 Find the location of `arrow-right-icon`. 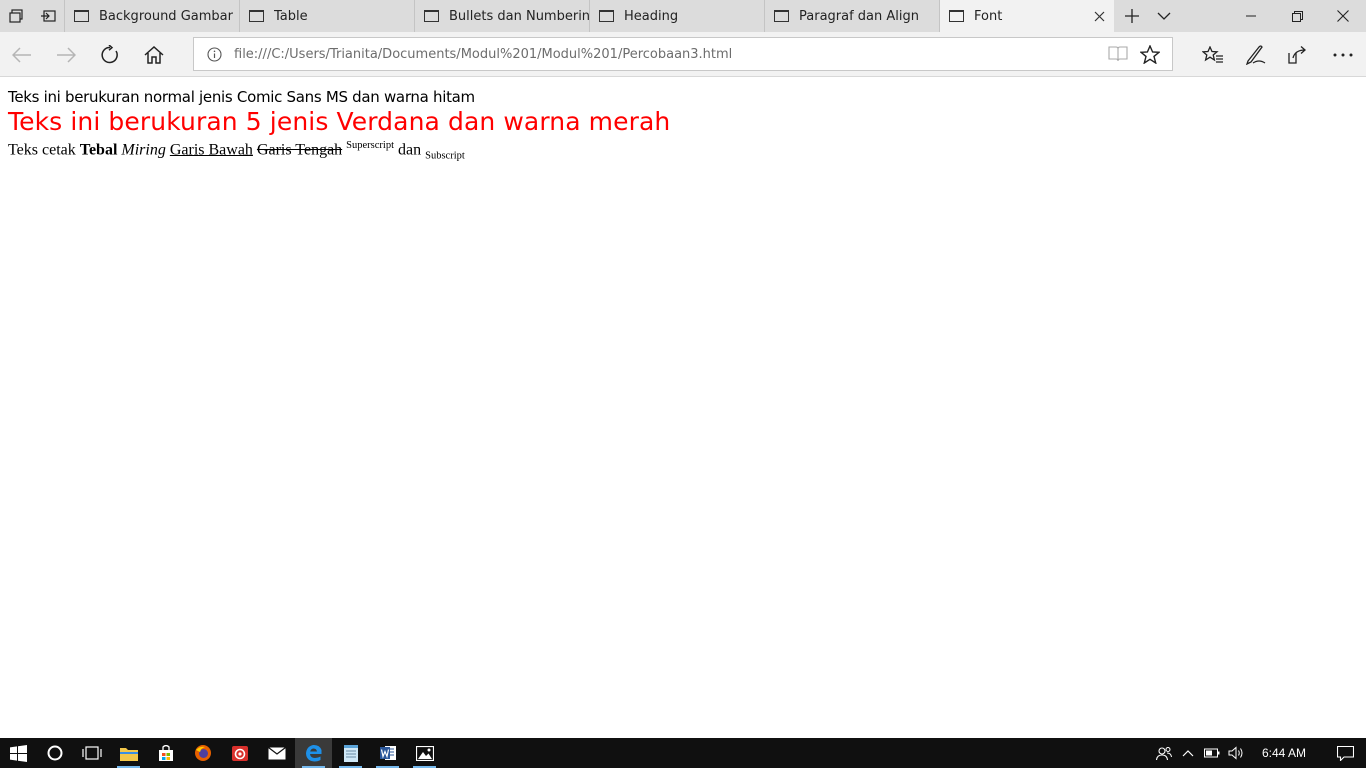

arrow-right-icon is located at coordinates (66, 54).